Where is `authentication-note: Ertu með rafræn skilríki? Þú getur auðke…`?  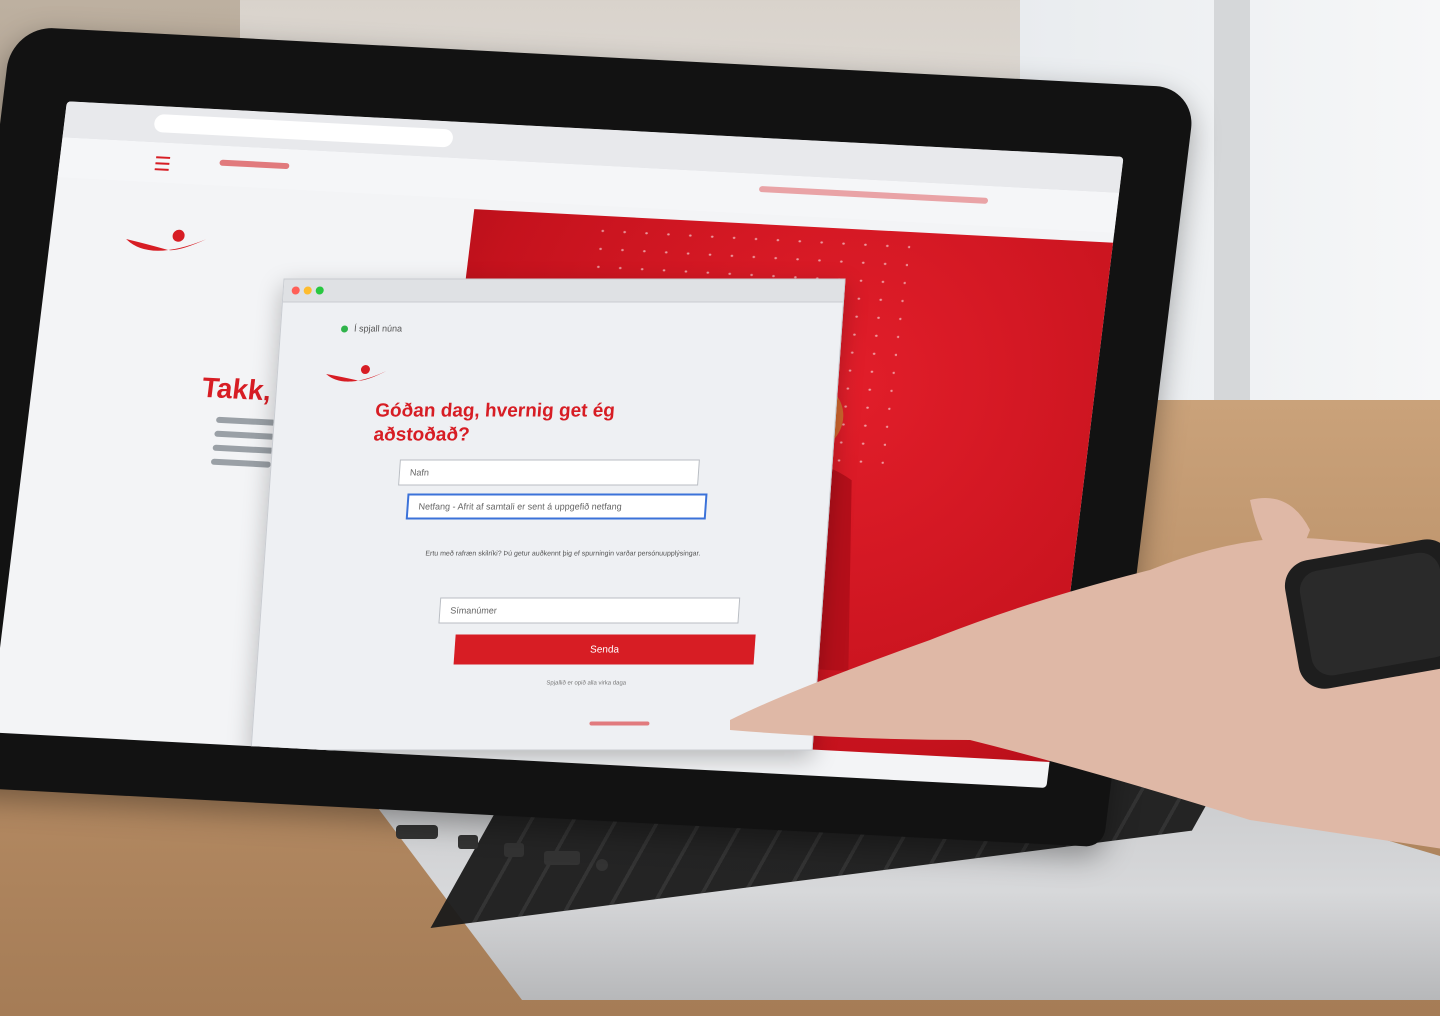 authentication-note: Ertu með rafræn skilríki? Þú getur auðke… is located at coordinates (563, 554).